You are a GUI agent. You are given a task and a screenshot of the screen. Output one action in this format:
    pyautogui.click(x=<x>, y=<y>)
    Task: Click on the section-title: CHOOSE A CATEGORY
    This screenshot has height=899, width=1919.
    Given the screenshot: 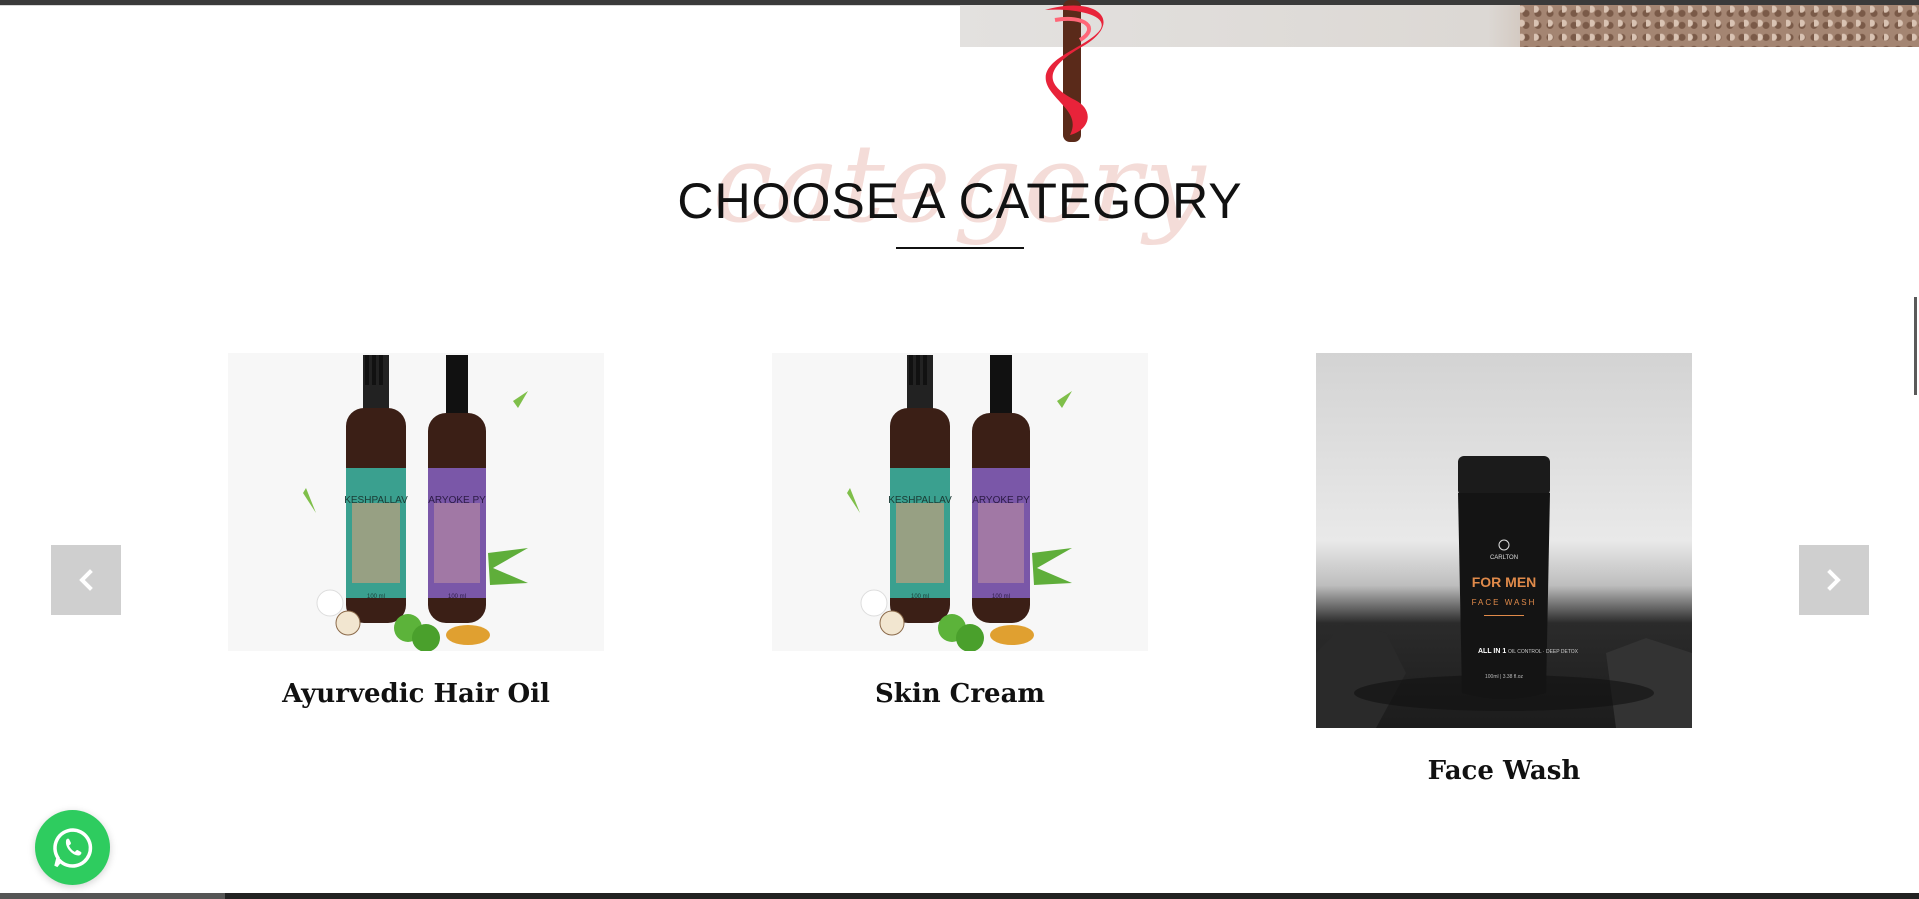 What is the action you would take?
    pyautogui.click(x=960, y=201)
    